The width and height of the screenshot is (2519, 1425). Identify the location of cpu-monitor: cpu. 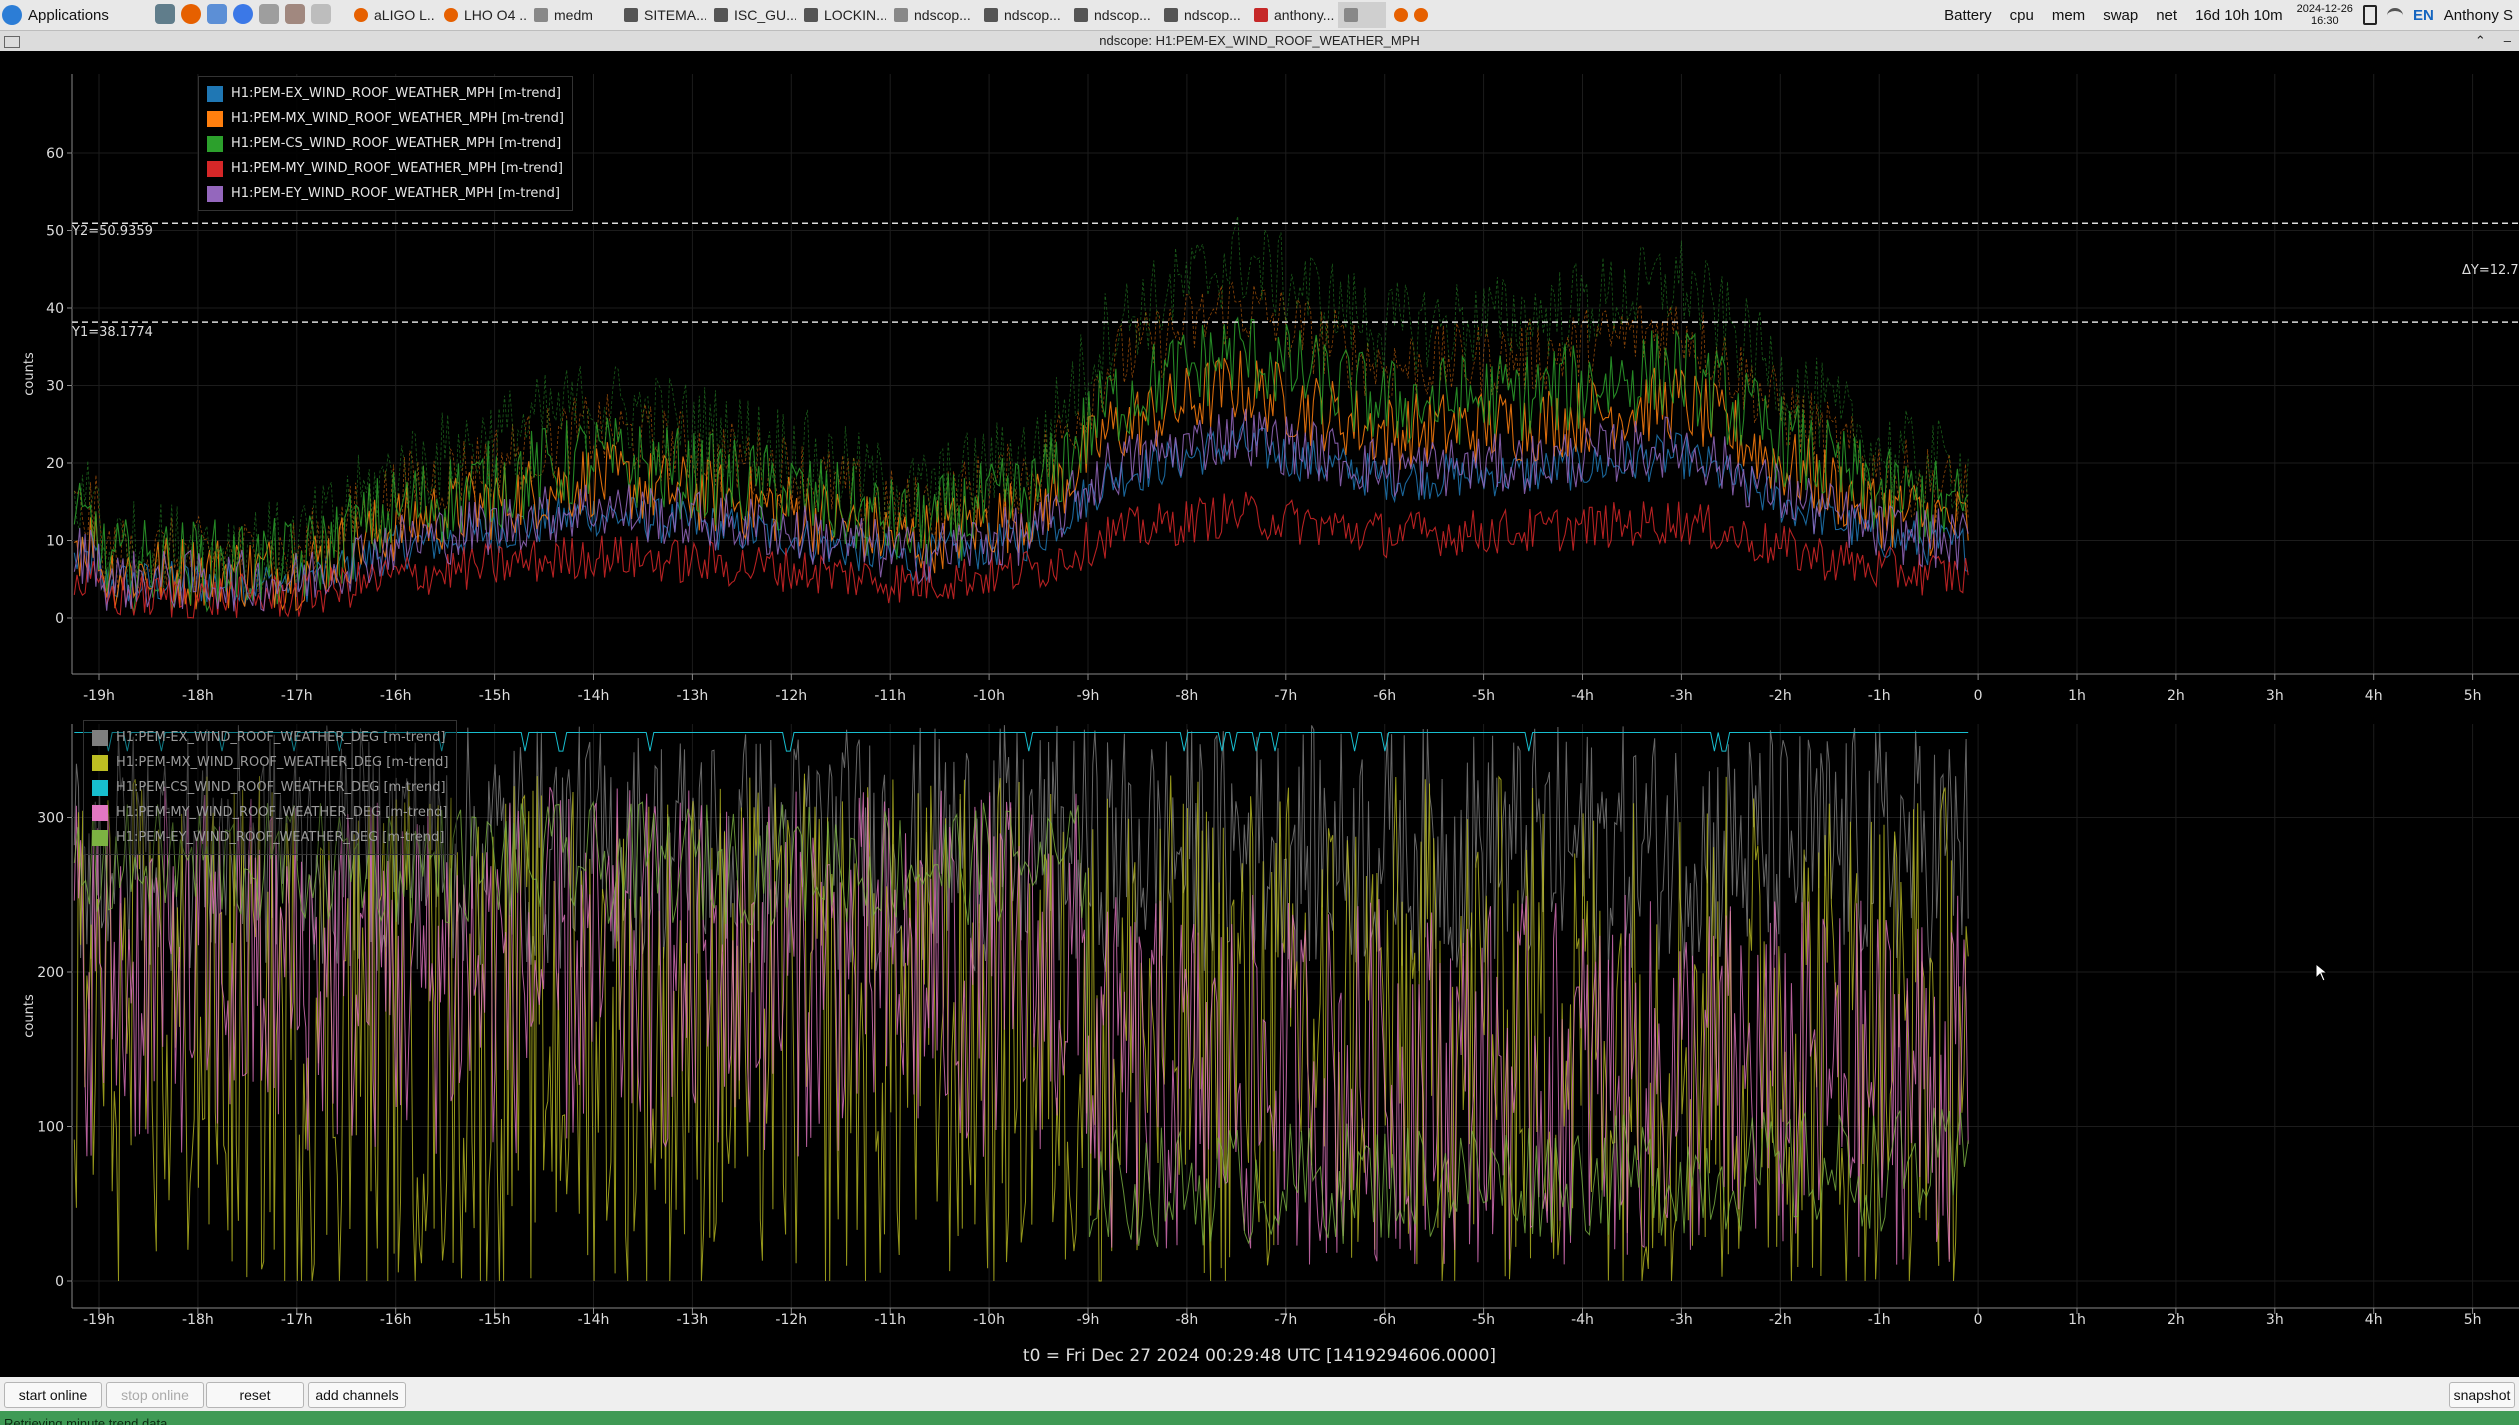
(2022, 15).